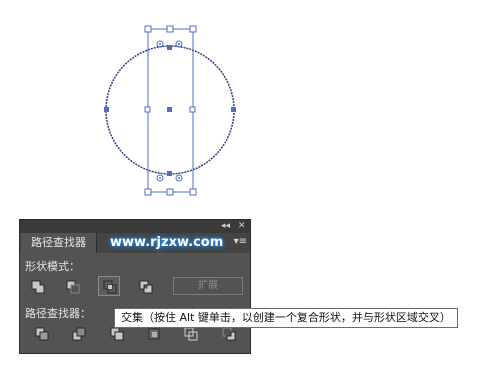 This screenshot has width=499, height=389. I want to click on minus-front-icon, so click(73, 287).